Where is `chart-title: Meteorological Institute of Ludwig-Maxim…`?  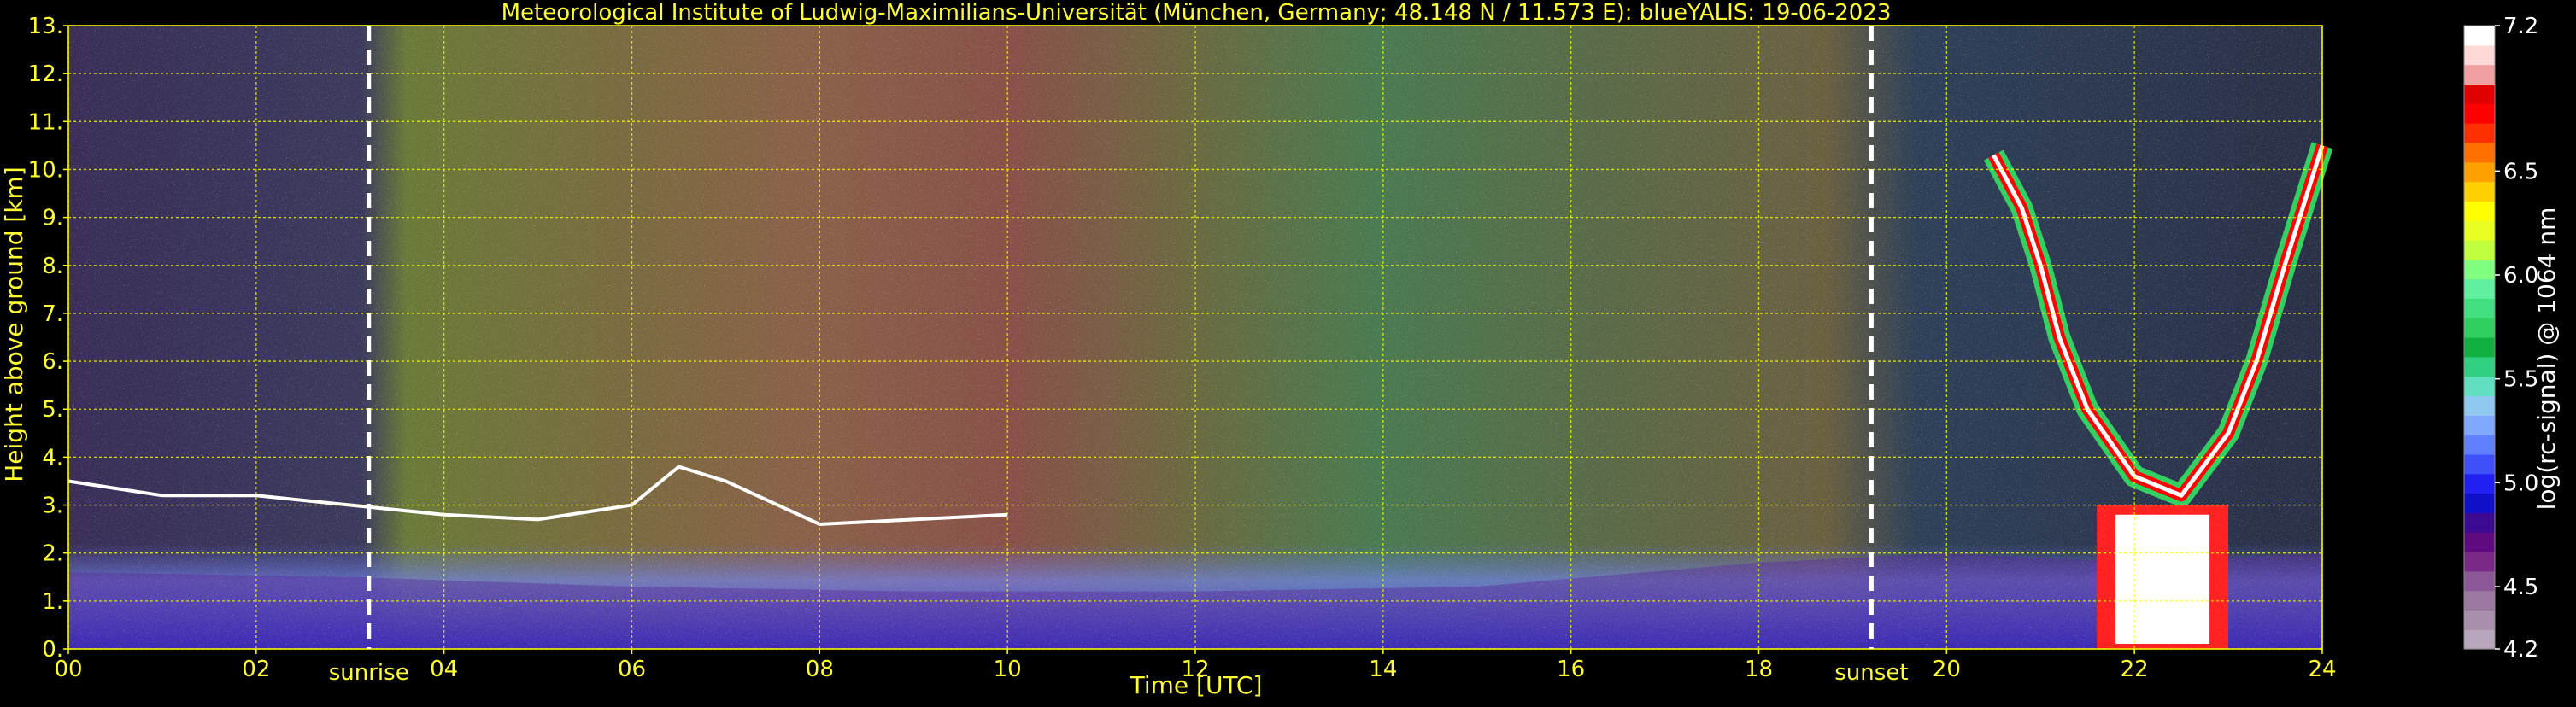 chart-title: Meteorological Institute of Ludwig-Maxim… is located at coordinates (1197, 13).